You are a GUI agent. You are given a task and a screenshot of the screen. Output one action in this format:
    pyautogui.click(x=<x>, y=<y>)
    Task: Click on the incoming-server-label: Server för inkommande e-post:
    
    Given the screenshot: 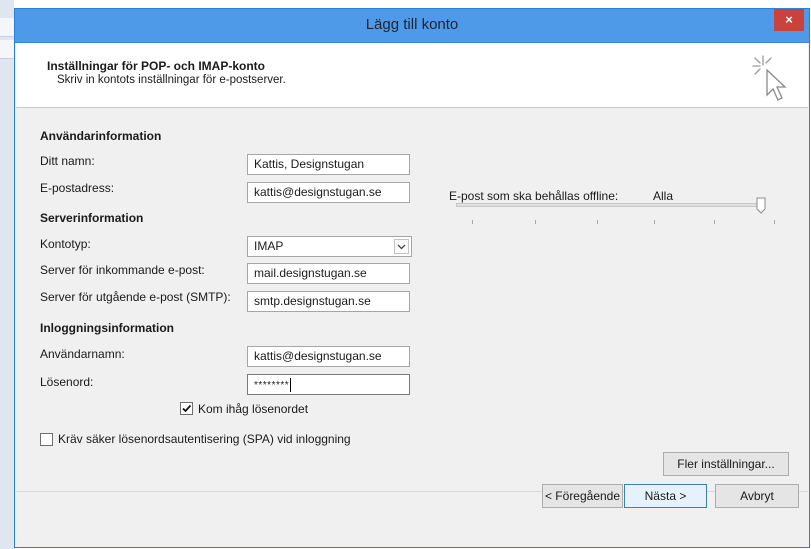 What is the action you would take?
    pyautogui.click(x=122, y=270)
    